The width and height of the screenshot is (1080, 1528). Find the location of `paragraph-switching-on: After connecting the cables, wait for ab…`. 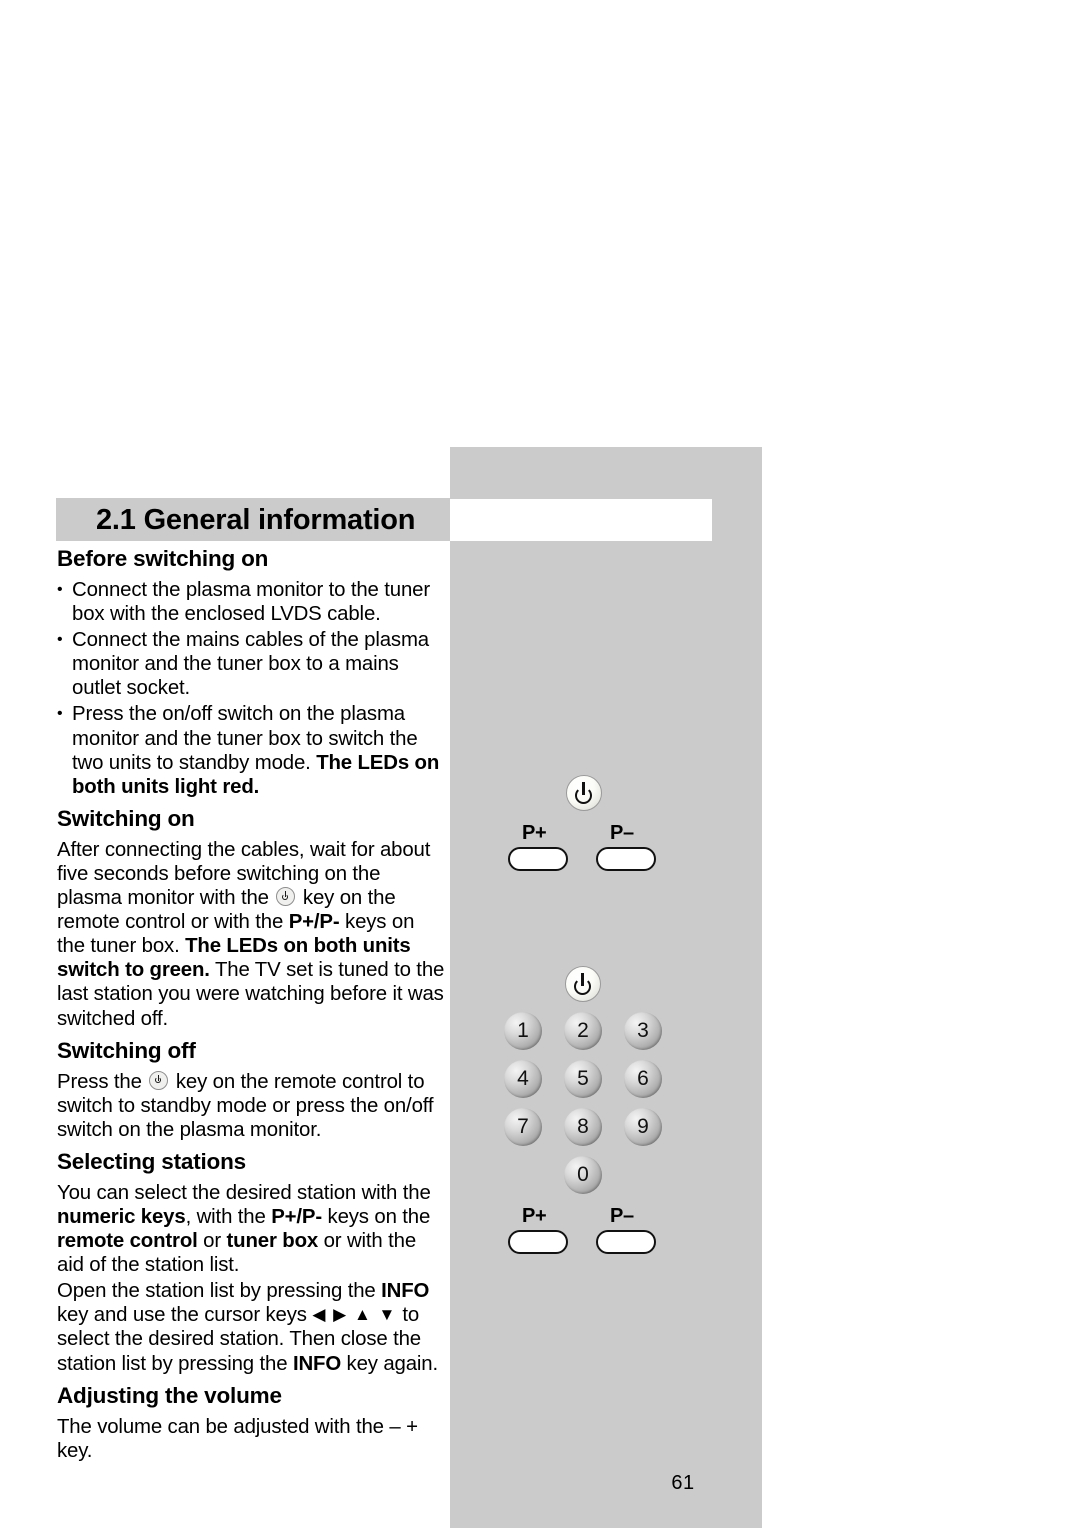

paragraph-switching-on: After connecting the cables, wait for ab… is located at coordinates (252, 935).